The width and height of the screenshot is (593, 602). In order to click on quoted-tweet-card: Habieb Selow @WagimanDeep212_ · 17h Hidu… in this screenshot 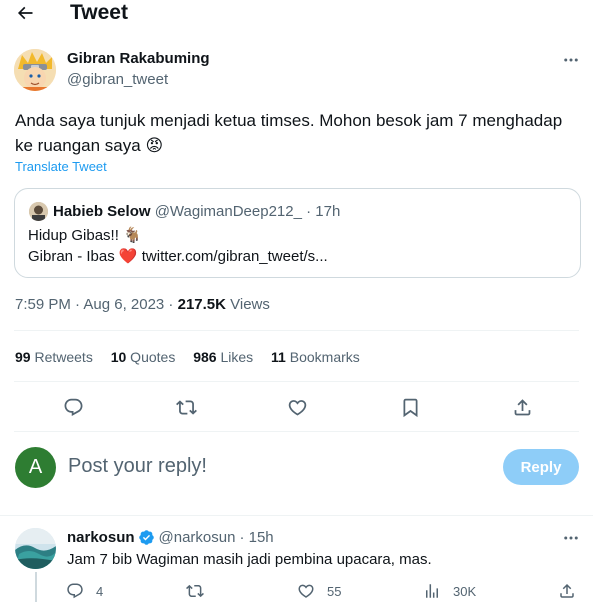, I will do `click(297, 233)`.